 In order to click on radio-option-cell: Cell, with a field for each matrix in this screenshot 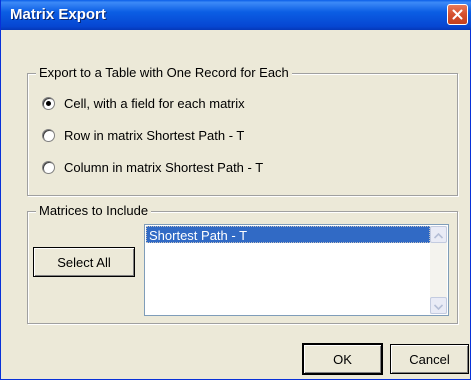, I will do `click(143, 103)`.